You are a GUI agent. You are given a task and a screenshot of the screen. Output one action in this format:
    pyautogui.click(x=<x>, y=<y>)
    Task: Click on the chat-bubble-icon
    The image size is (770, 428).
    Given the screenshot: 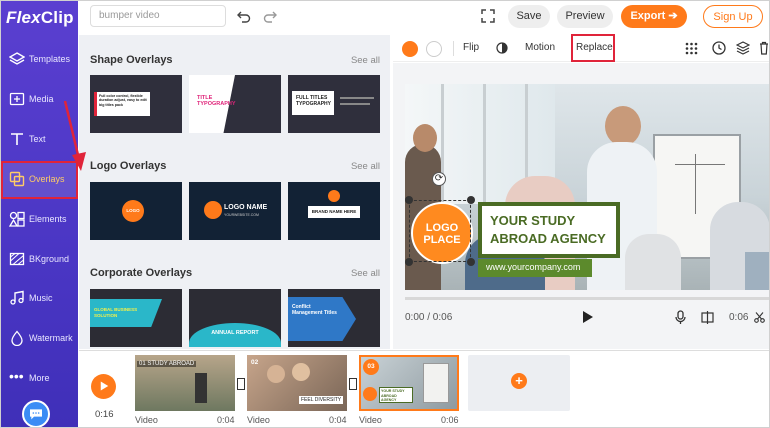 What is the action you would take?
    pyautogui.click(x=36, y=414)
    